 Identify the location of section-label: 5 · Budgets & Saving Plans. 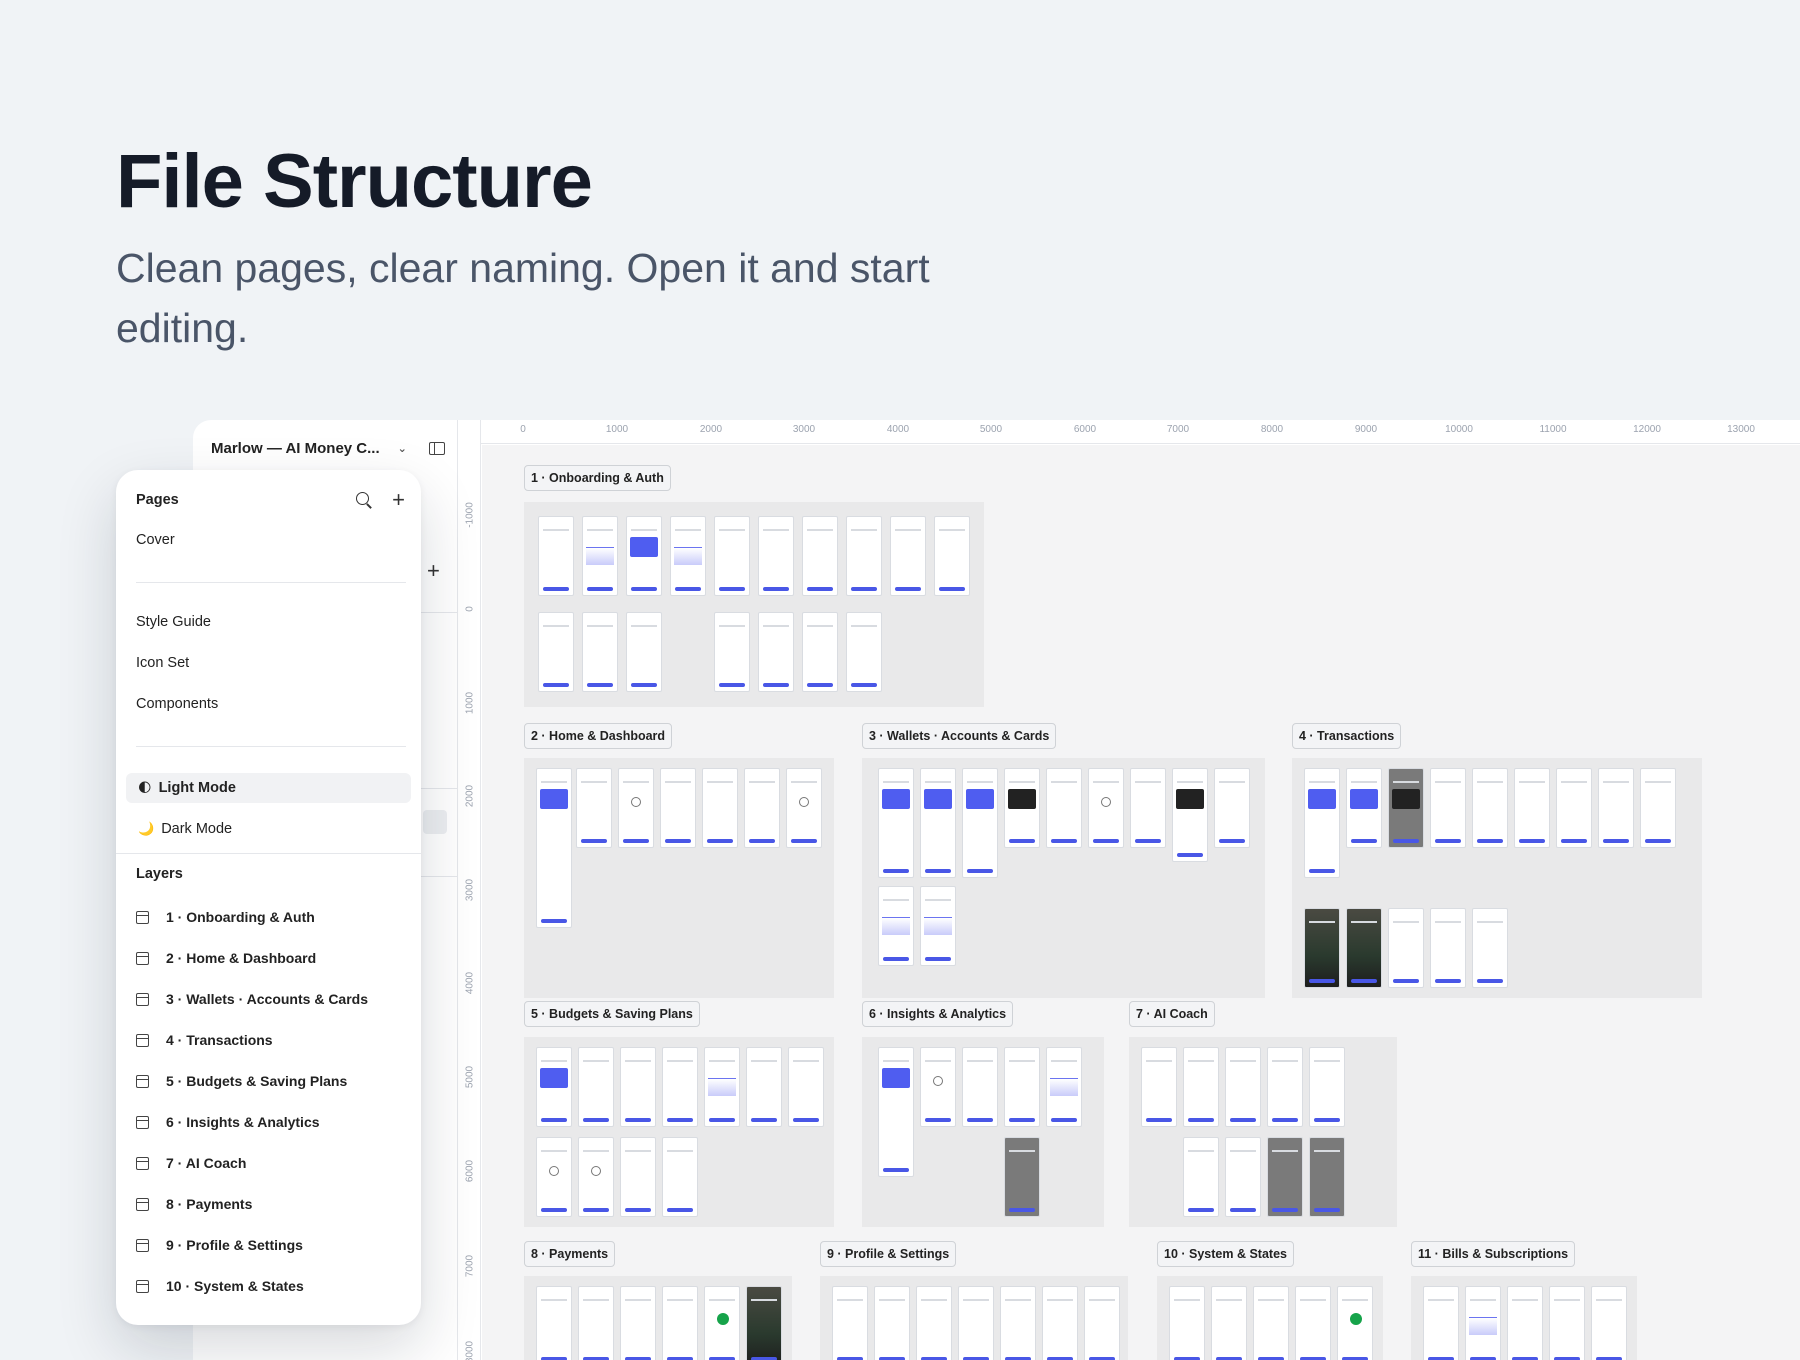
(612, 1014).